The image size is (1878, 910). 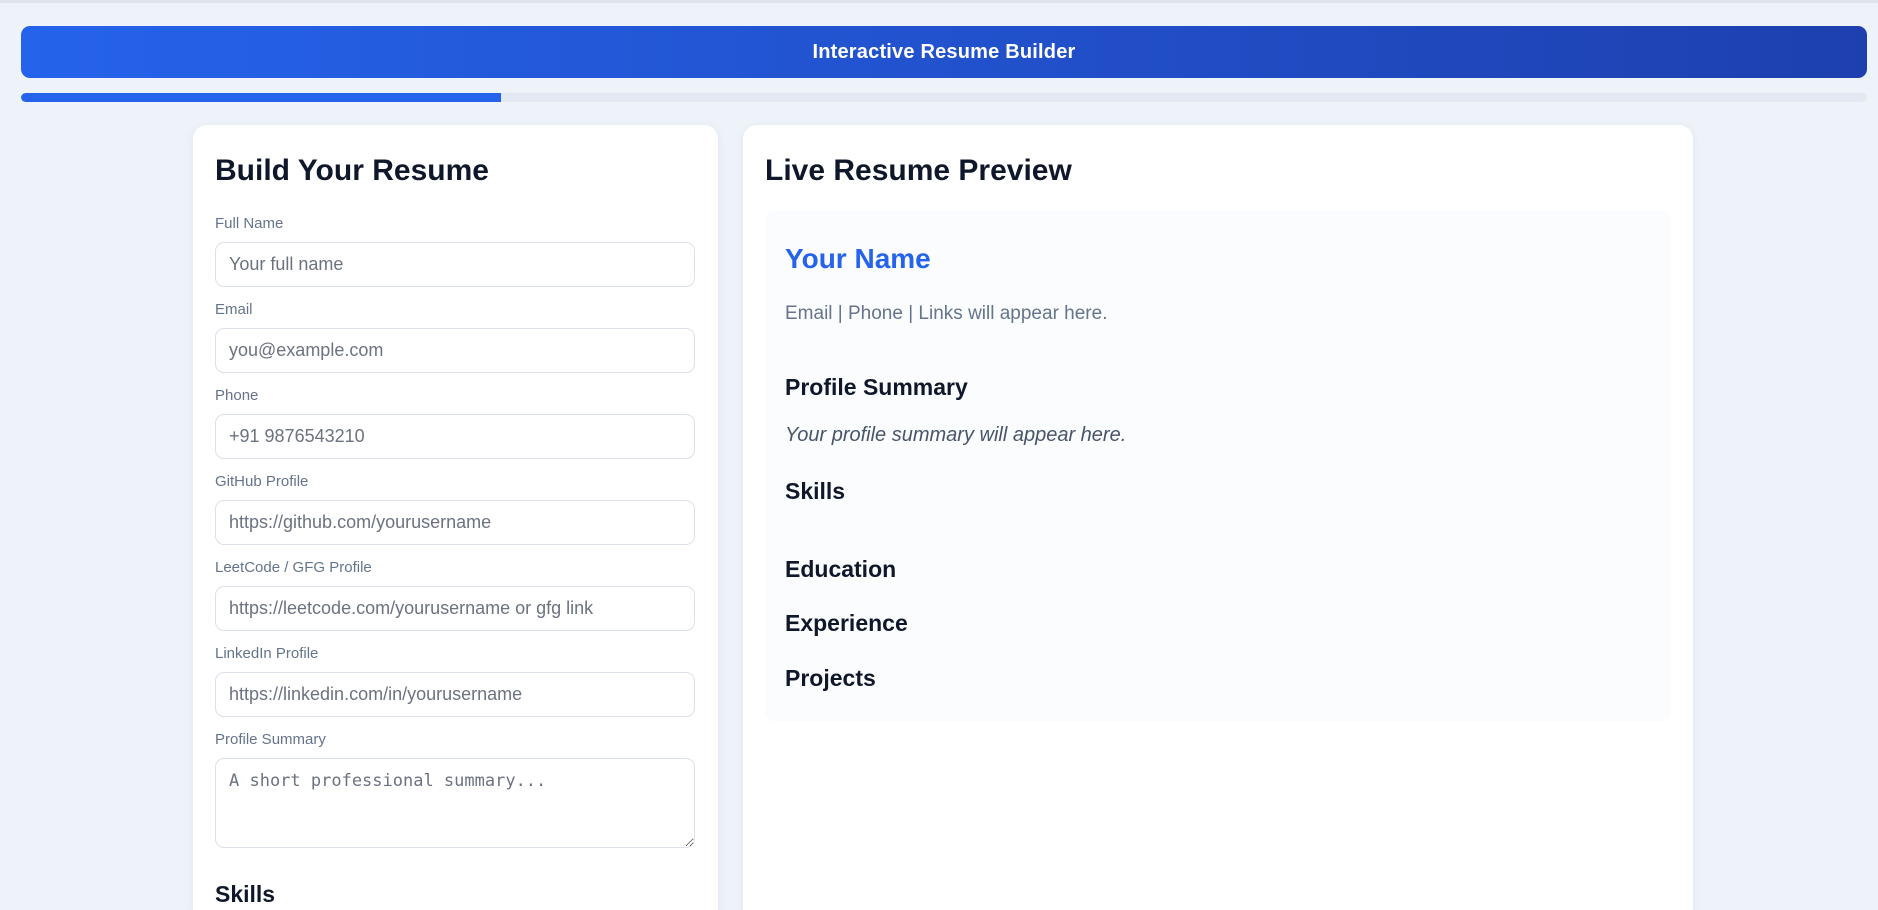 I want to click on email-label: Email, so click(x=234, y=309).